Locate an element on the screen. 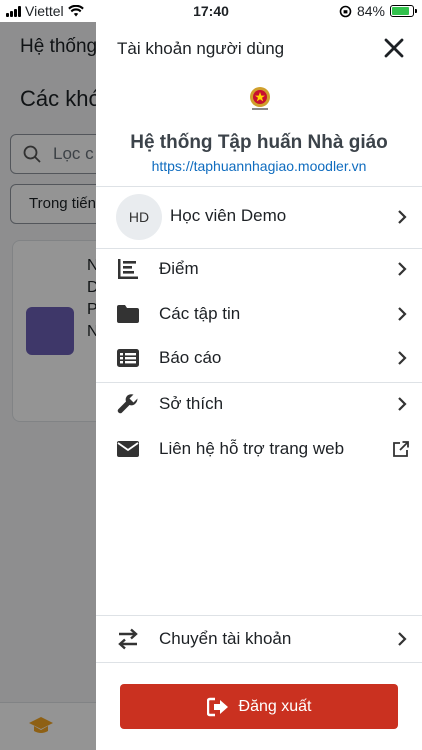 This screenshot has height=750, width=422. user-profile-row: HD Học viên Demo is located at coordinates (259, 217).